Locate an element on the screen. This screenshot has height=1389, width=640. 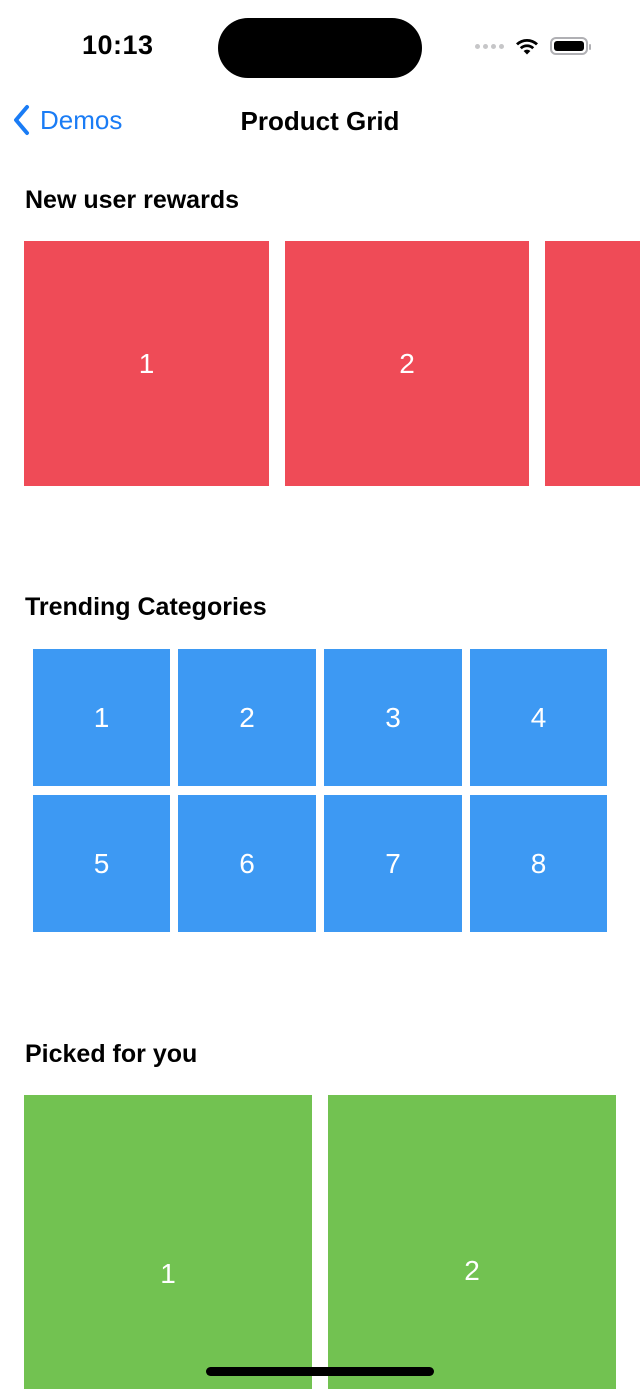
category-tile: 7 is located at coordinates (393, 863).